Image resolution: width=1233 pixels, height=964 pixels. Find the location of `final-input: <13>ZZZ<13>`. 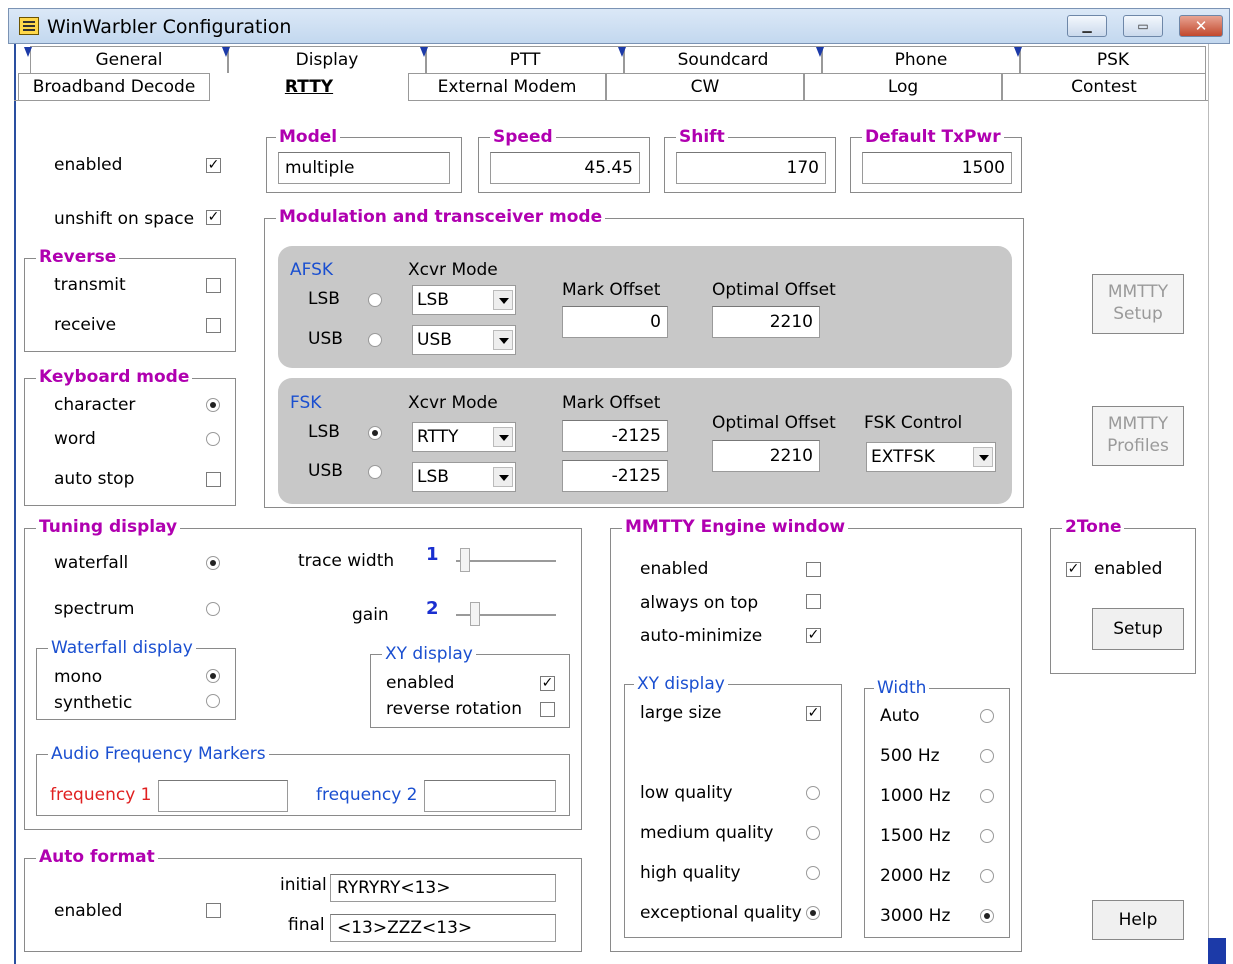

final-input: <13>ZZZ<13> is located at coordinates (443, 928).